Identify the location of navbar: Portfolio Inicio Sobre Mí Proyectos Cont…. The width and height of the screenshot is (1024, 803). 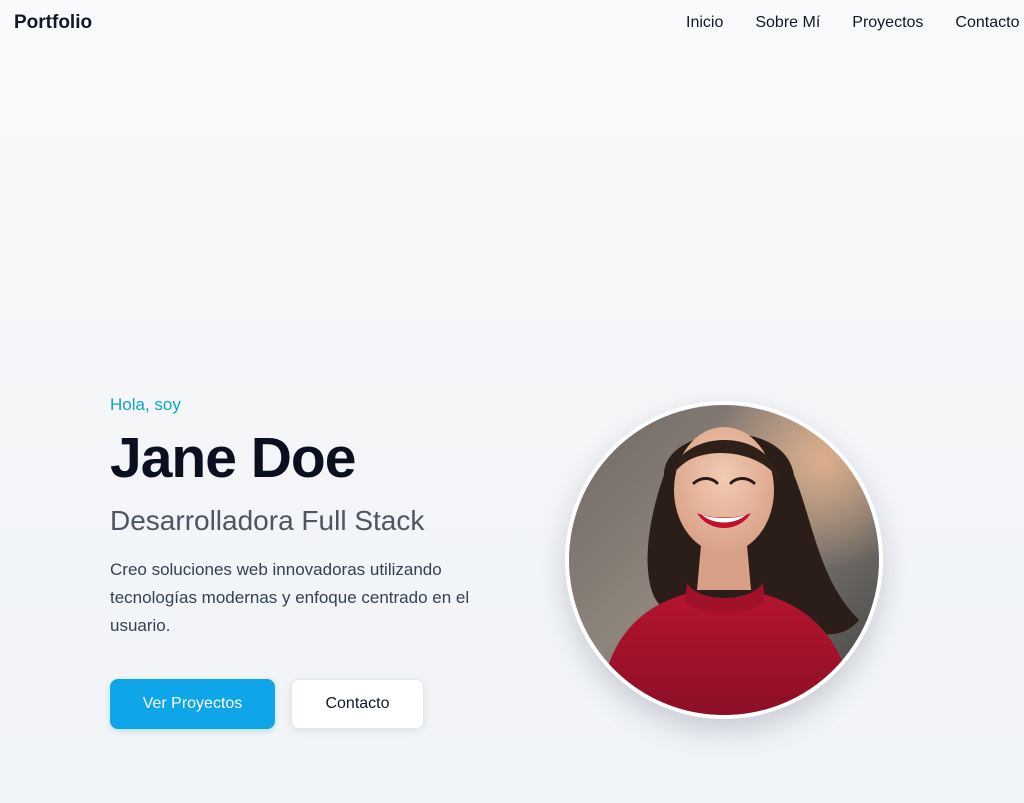
(512, 23).